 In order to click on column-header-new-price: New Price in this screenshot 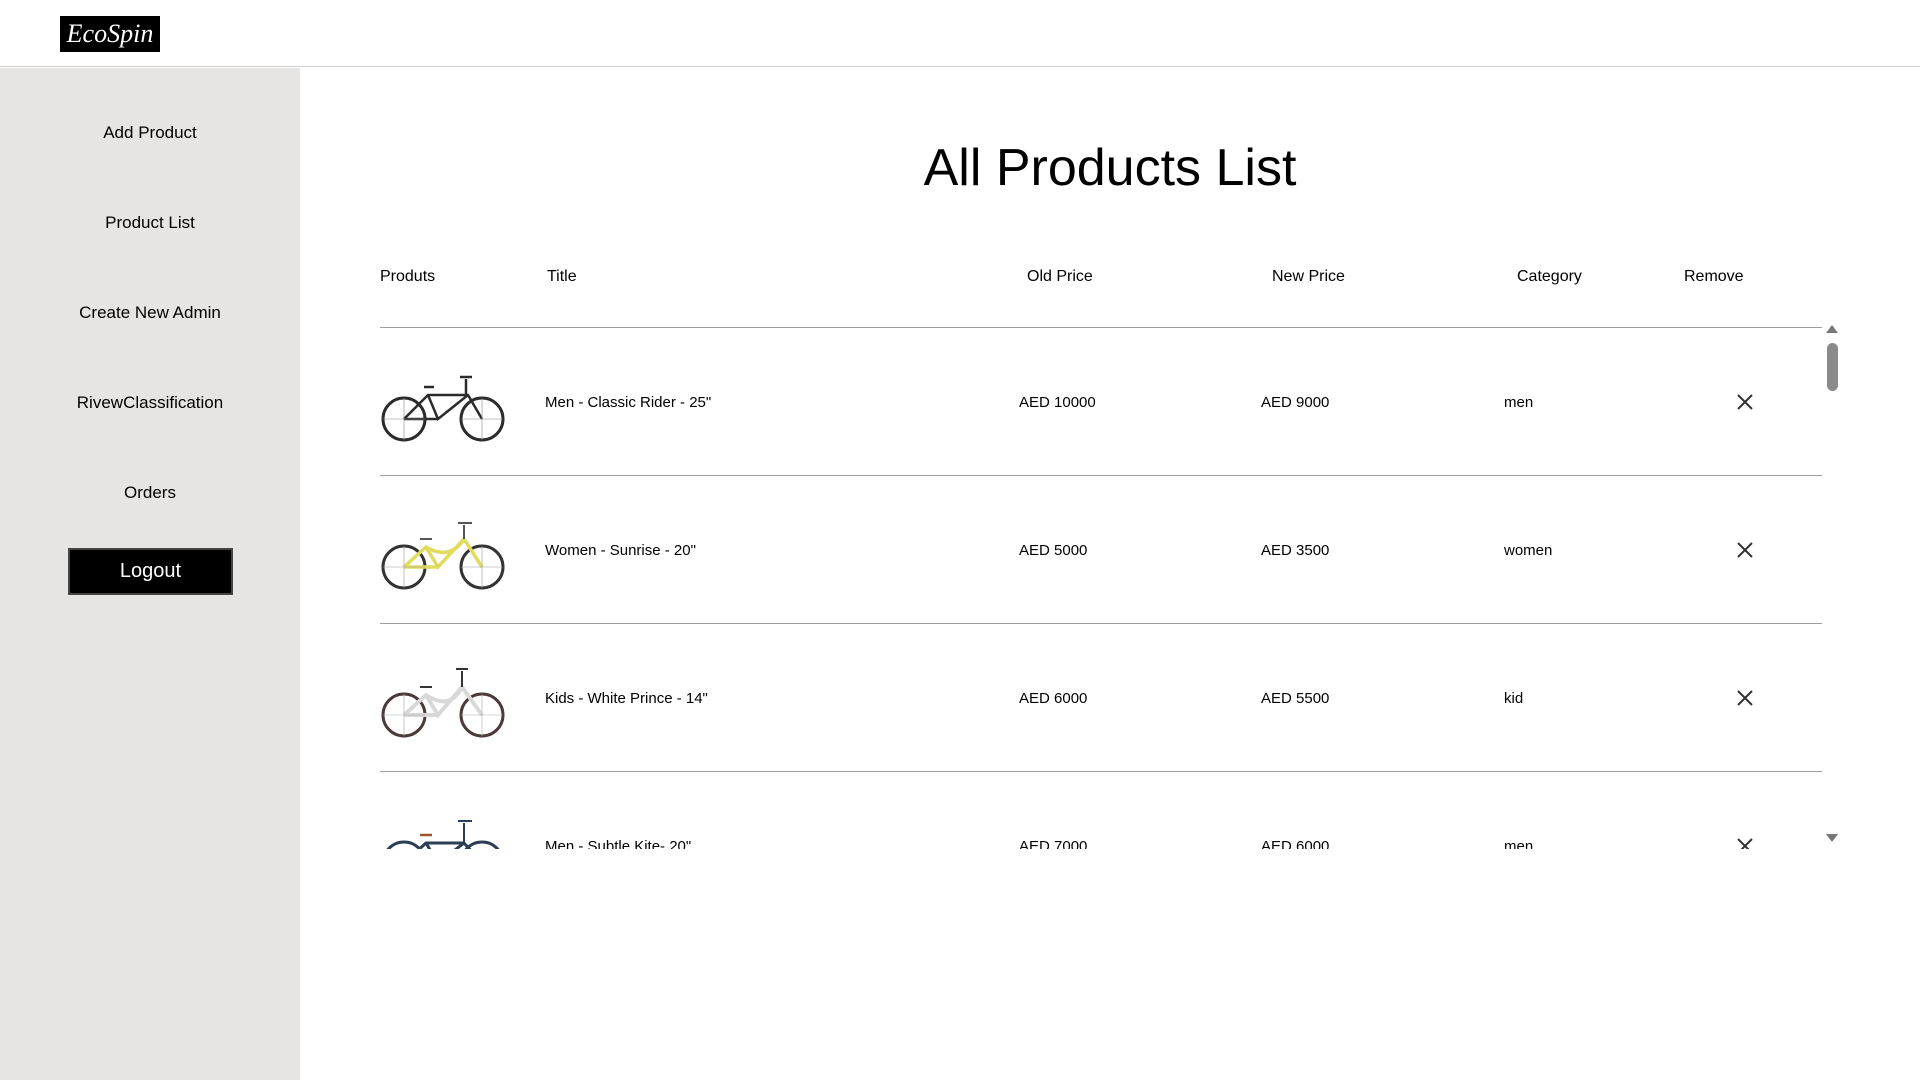, I will do `click(1308, 276)`.